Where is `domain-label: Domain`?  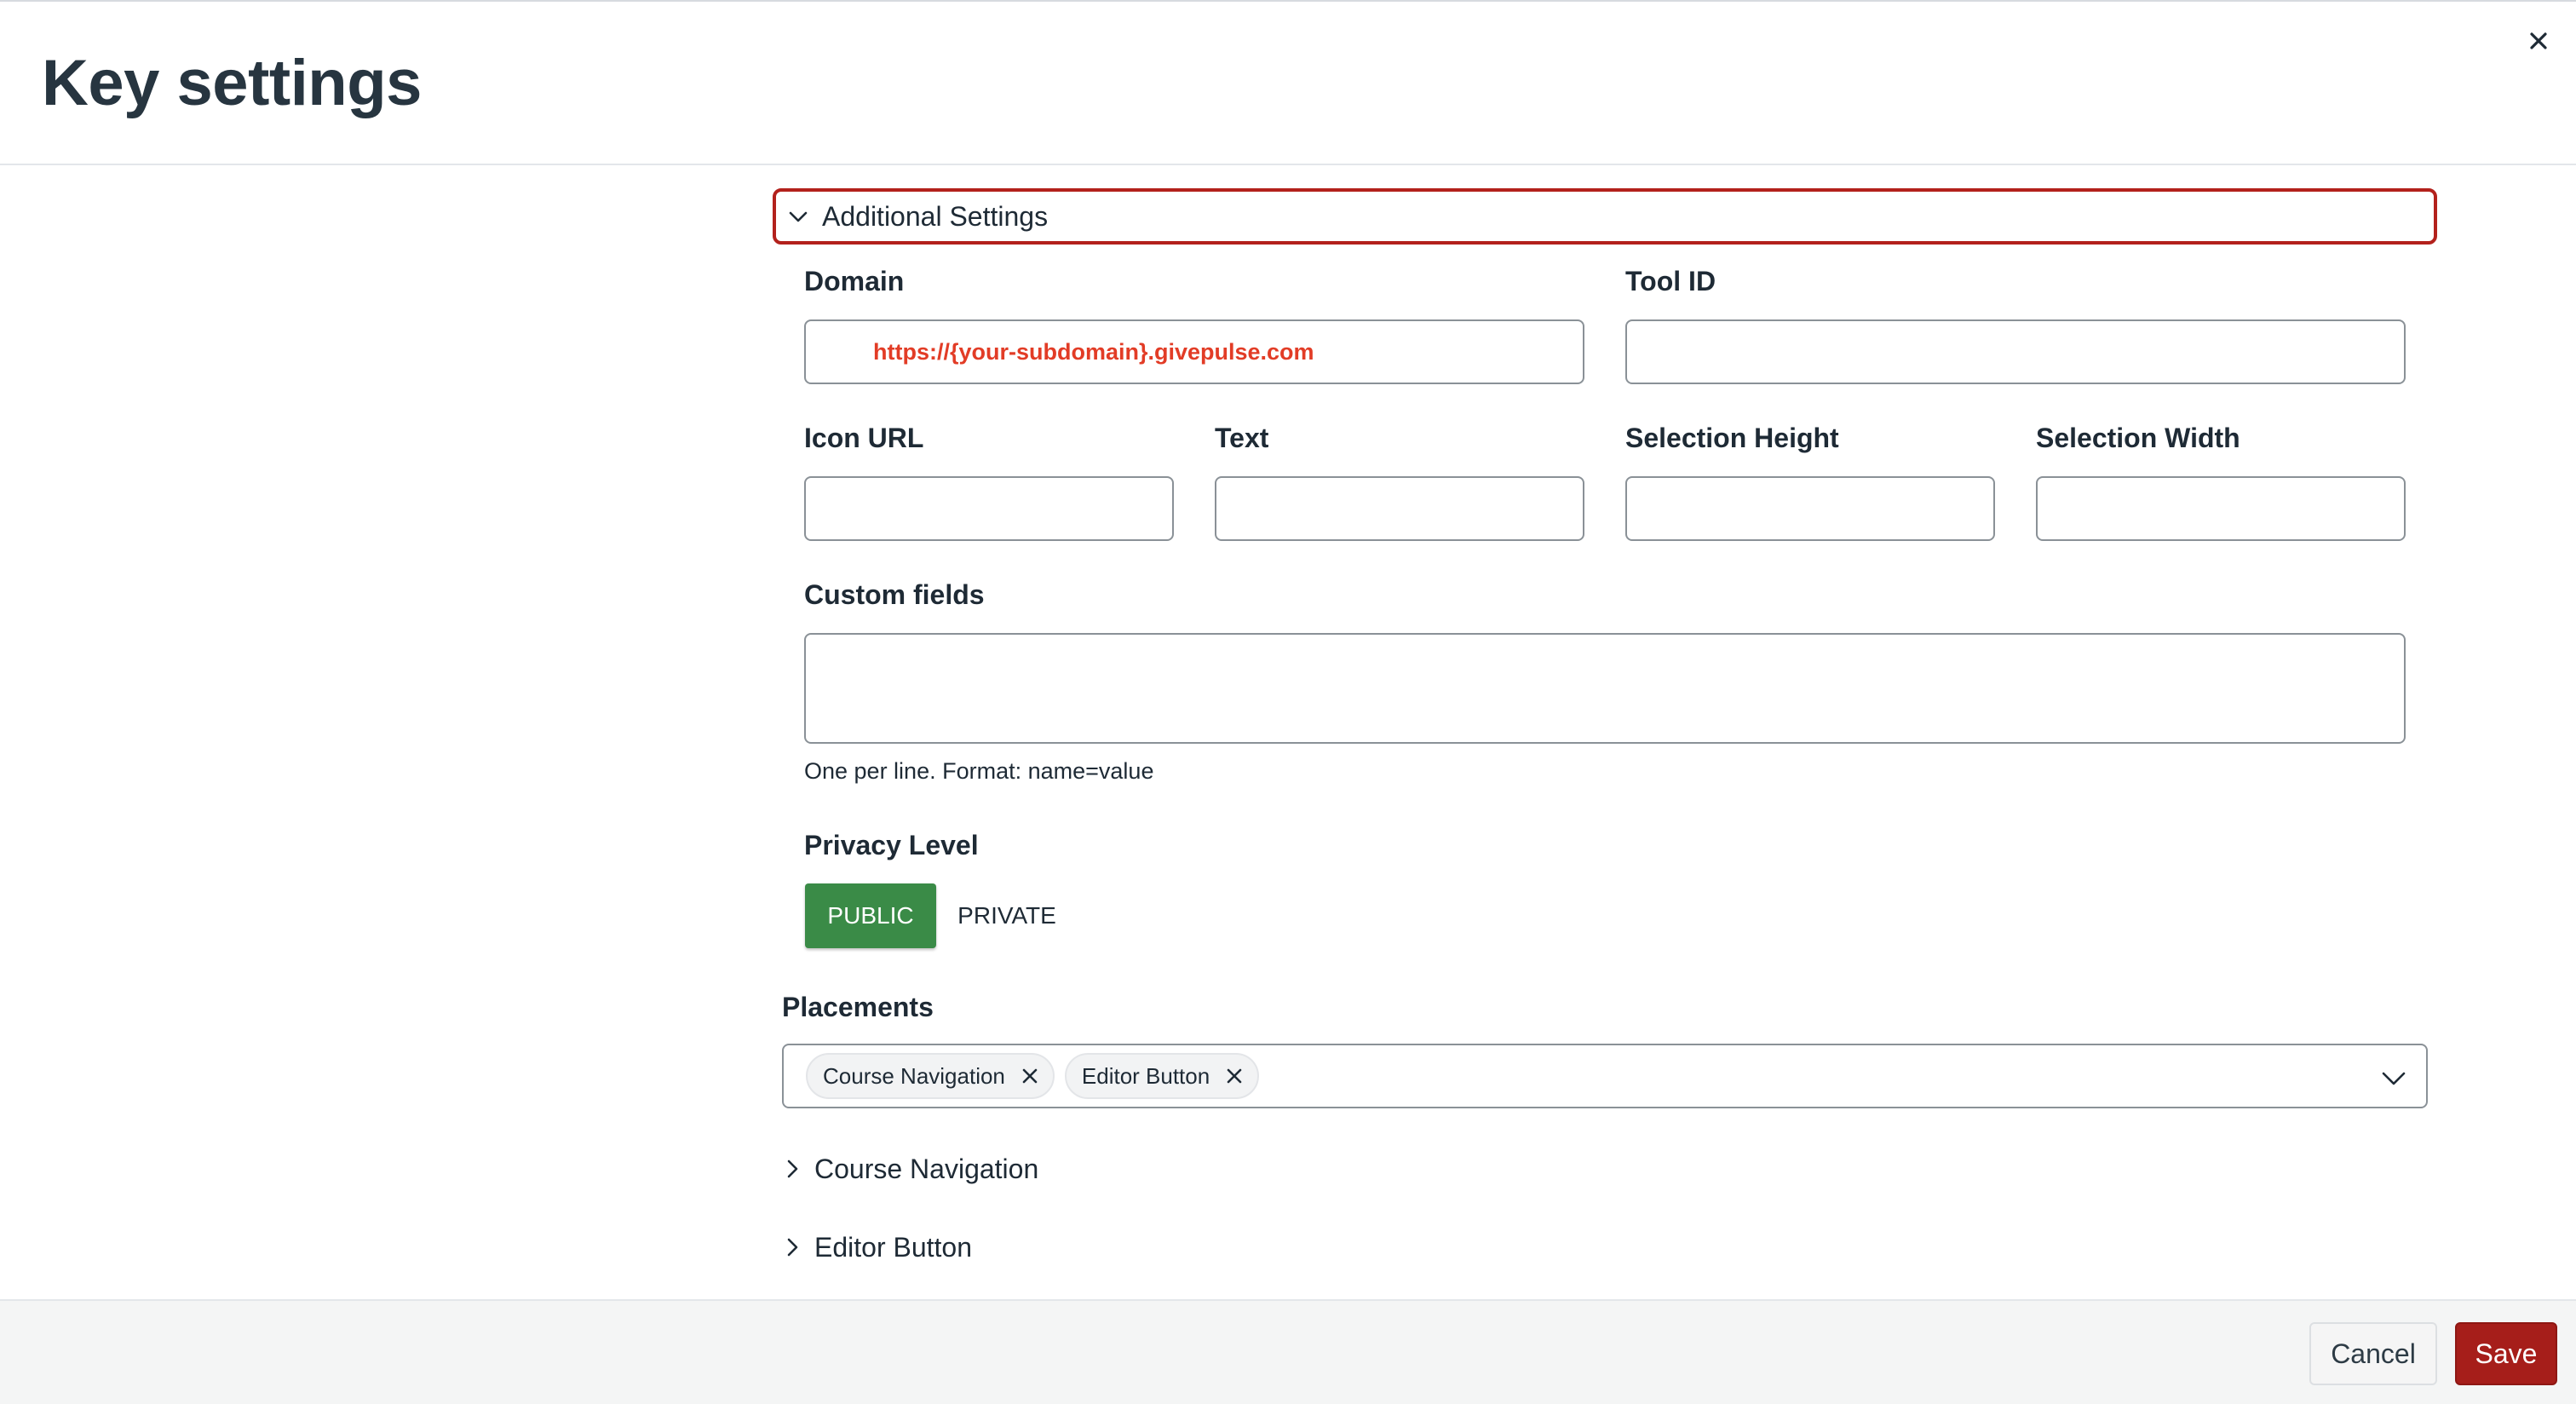 domain-label: Domain is located at coordinates (855, 281).